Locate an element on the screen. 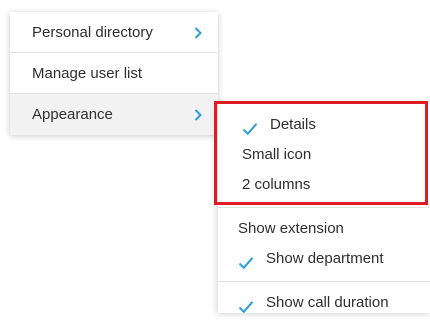 Image resolution: width=430 pixels, height=325 pixels. submenu-item-label: Show extension is located at coordinates (291, 228).